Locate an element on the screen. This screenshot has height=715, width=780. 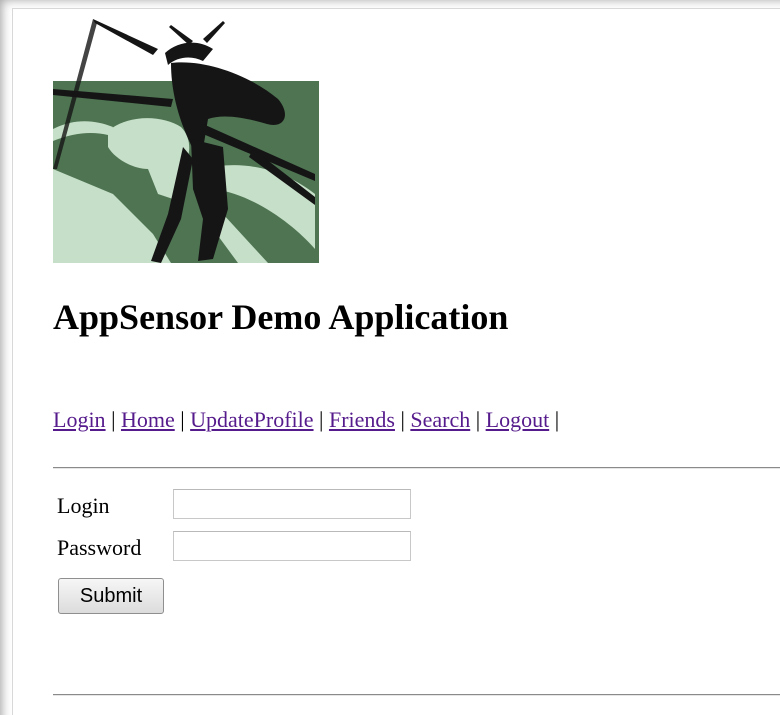
nav-home-link: Home is located at coordinates (148, 419).